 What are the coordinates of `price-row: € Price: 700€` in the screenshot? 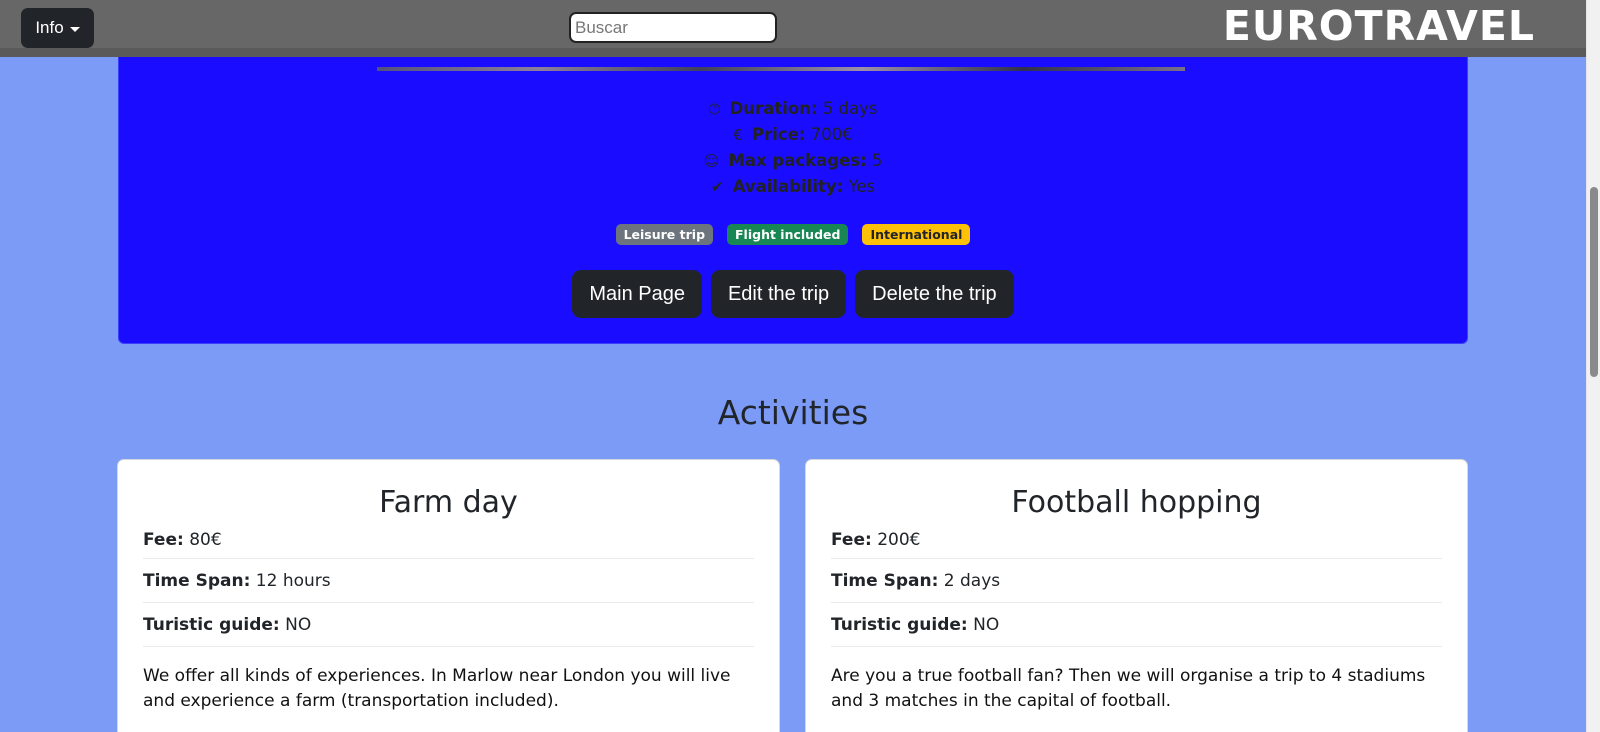 It's located at (793, 135).